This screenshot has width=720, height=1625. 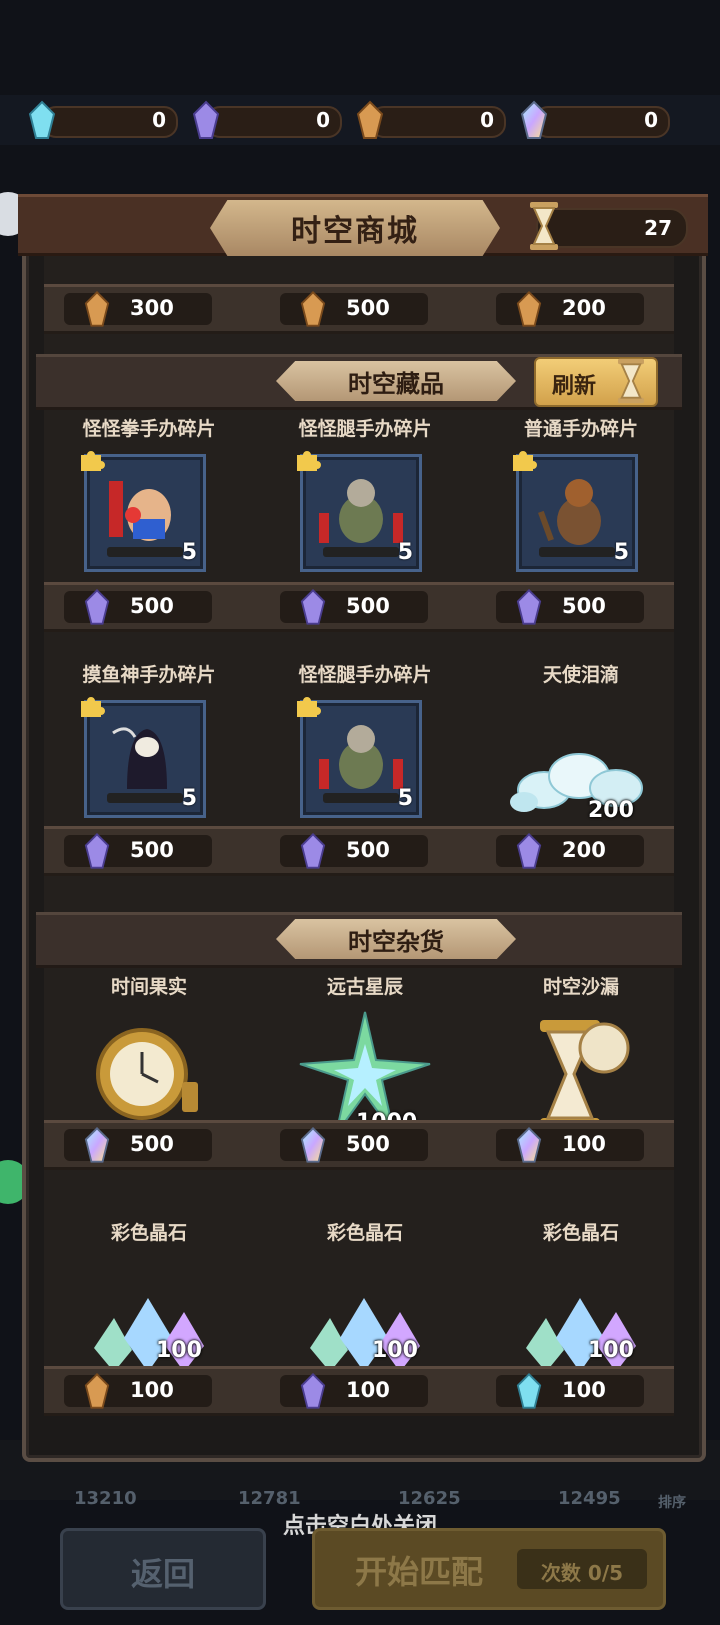 What do you see at coordinates (431, 119) in the screenshot?
I see `currency-bronze: 0` at bounding box center [431, 119].